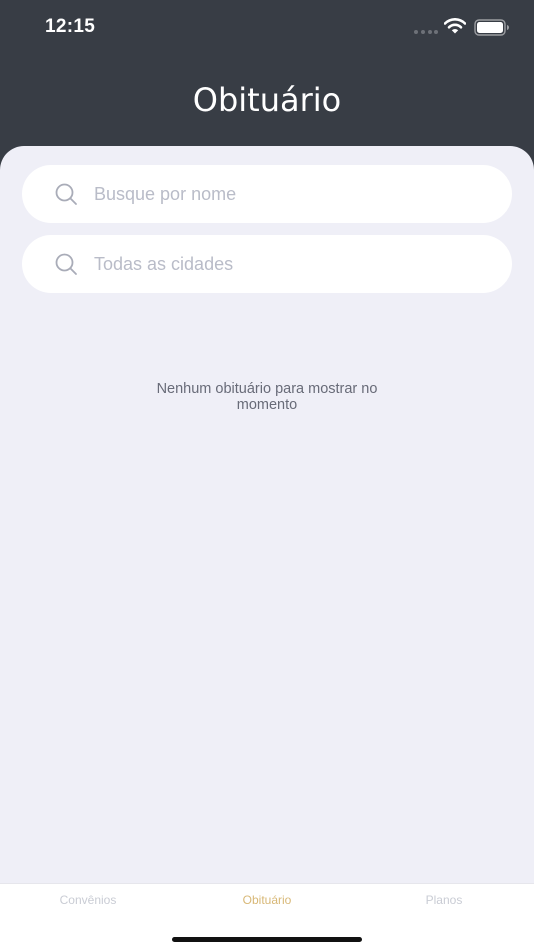 Image resolution: width=534 pixels, height=951 pixels. Describe the element at coordinates (88, 900) in the screenshot. I see `tab-convenios: Convênios` at that location.